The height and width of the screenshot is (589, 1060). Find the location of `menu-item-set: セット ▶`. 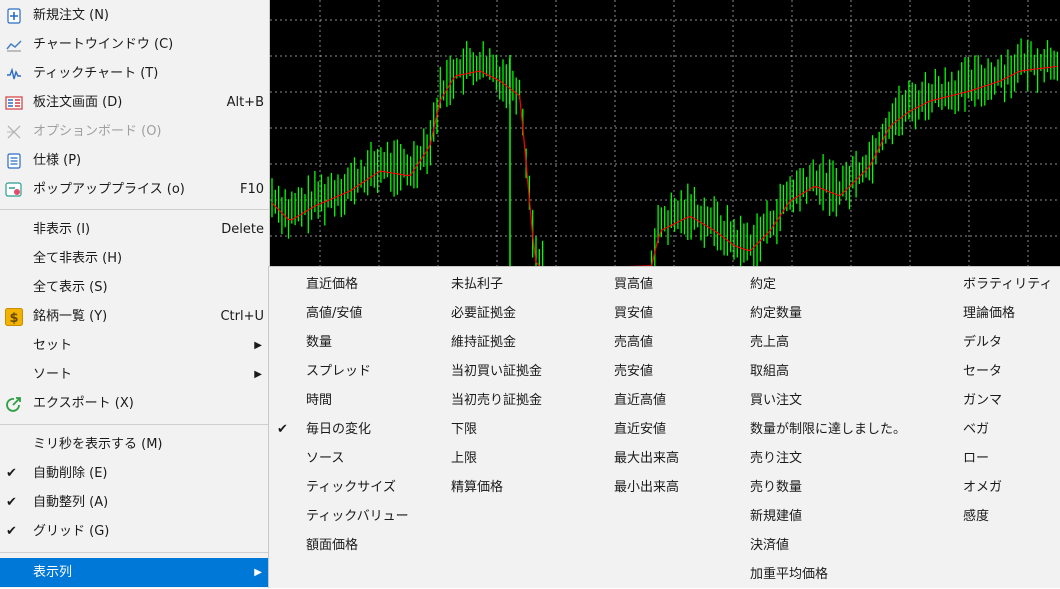

menu-item-set: セット ▶ is located at coordinates (134, 345).